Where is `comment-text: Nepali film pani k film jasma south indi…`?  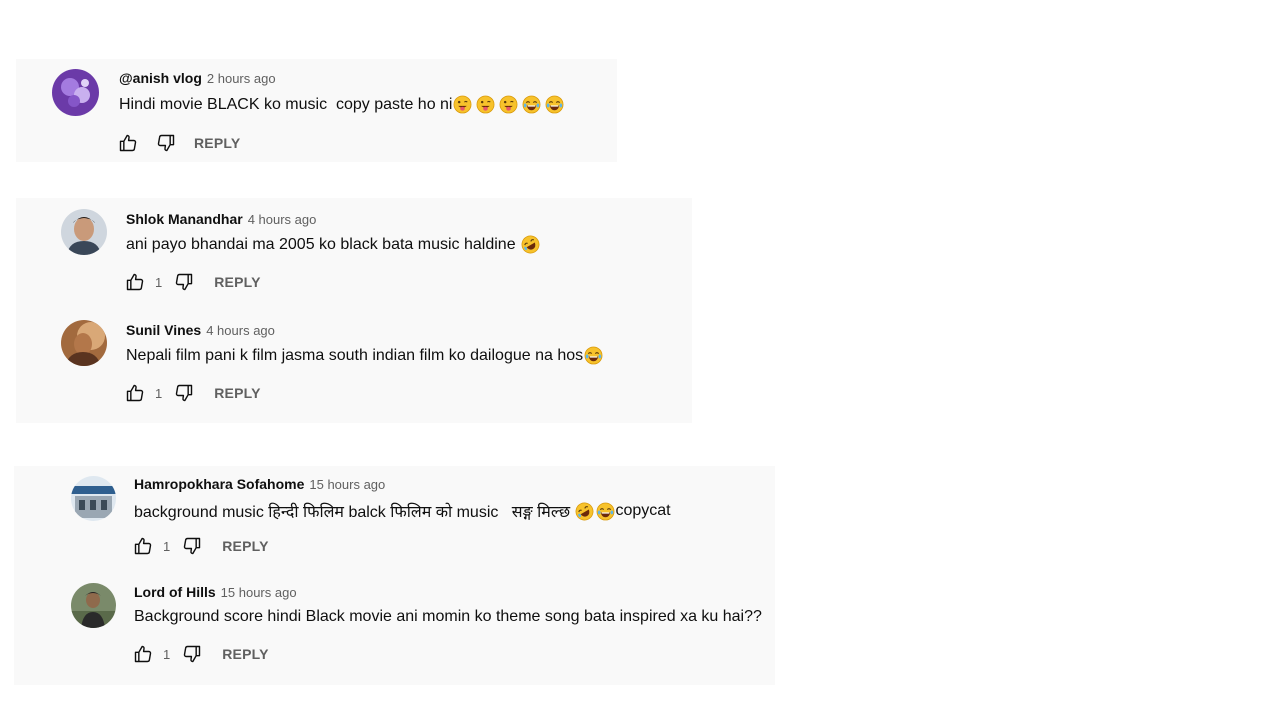
comment-text: Nepali film pani k film jasma south indi… is located at coordinates (355, 355).